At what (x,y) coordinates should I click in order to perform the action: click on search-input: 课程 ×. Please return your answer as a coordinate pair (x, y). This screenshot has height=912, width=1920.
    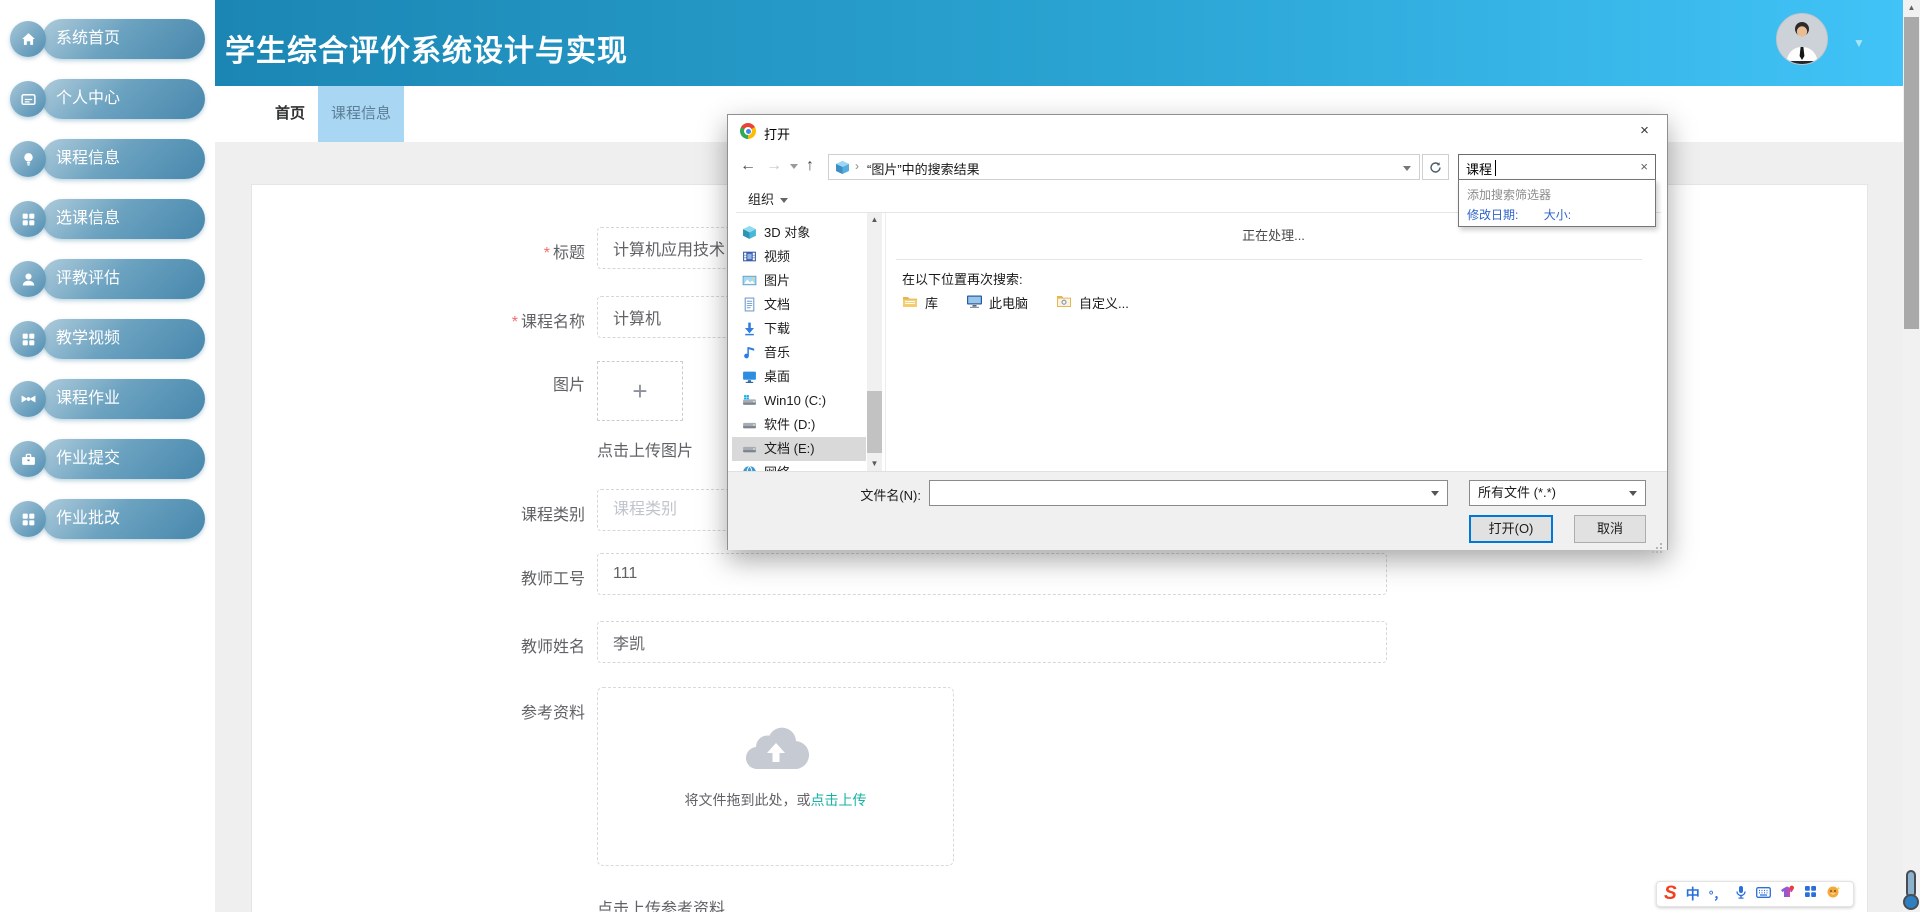
    Looking at the image, I should click on (1557, 167).